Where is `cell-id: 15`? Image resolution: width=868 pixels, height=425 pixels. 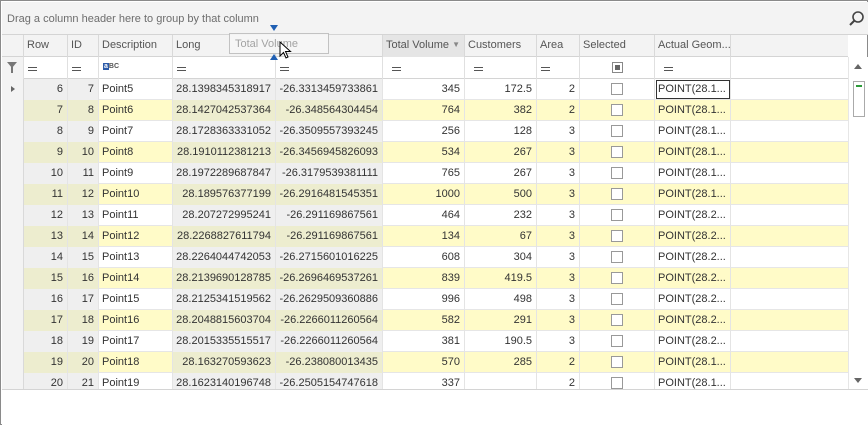
cell-id: 15 is located at coordinates (83, 257).